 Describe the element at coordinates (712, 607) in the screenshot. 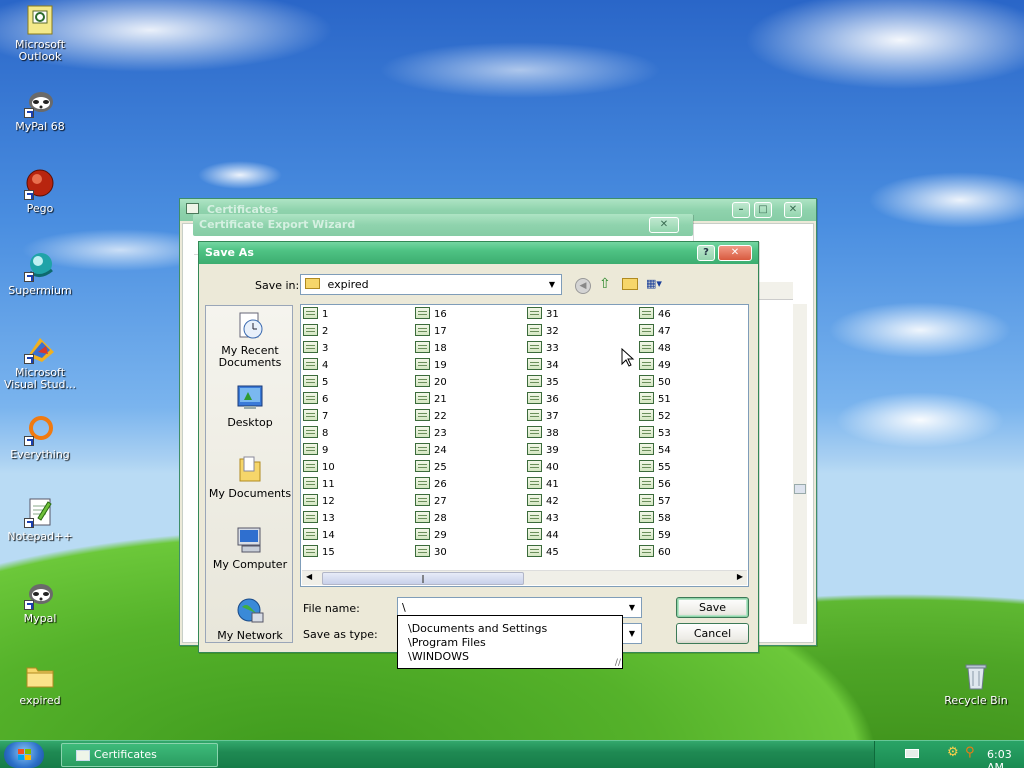

I see `save-button: Save` at that location.